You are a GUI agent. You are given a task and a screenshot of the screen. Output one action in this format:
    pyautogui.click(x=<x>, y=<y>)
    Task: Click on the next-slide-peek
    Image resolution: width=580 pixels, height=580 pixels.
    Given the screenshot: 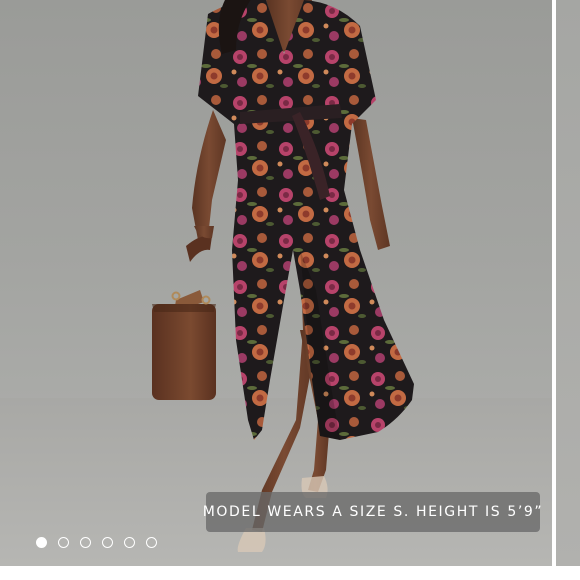 What is the action you would take?
    pyautogui.click(x=568, y=283)
    